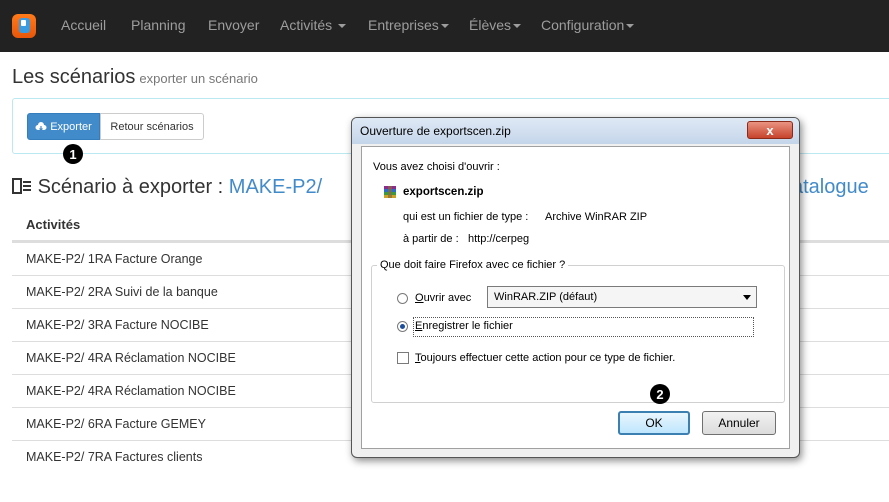 Image resolution: width=889 pixels, height=502 pixels. I want to click on file-type-label: qui est un fichier de type :, so click(466, 217).